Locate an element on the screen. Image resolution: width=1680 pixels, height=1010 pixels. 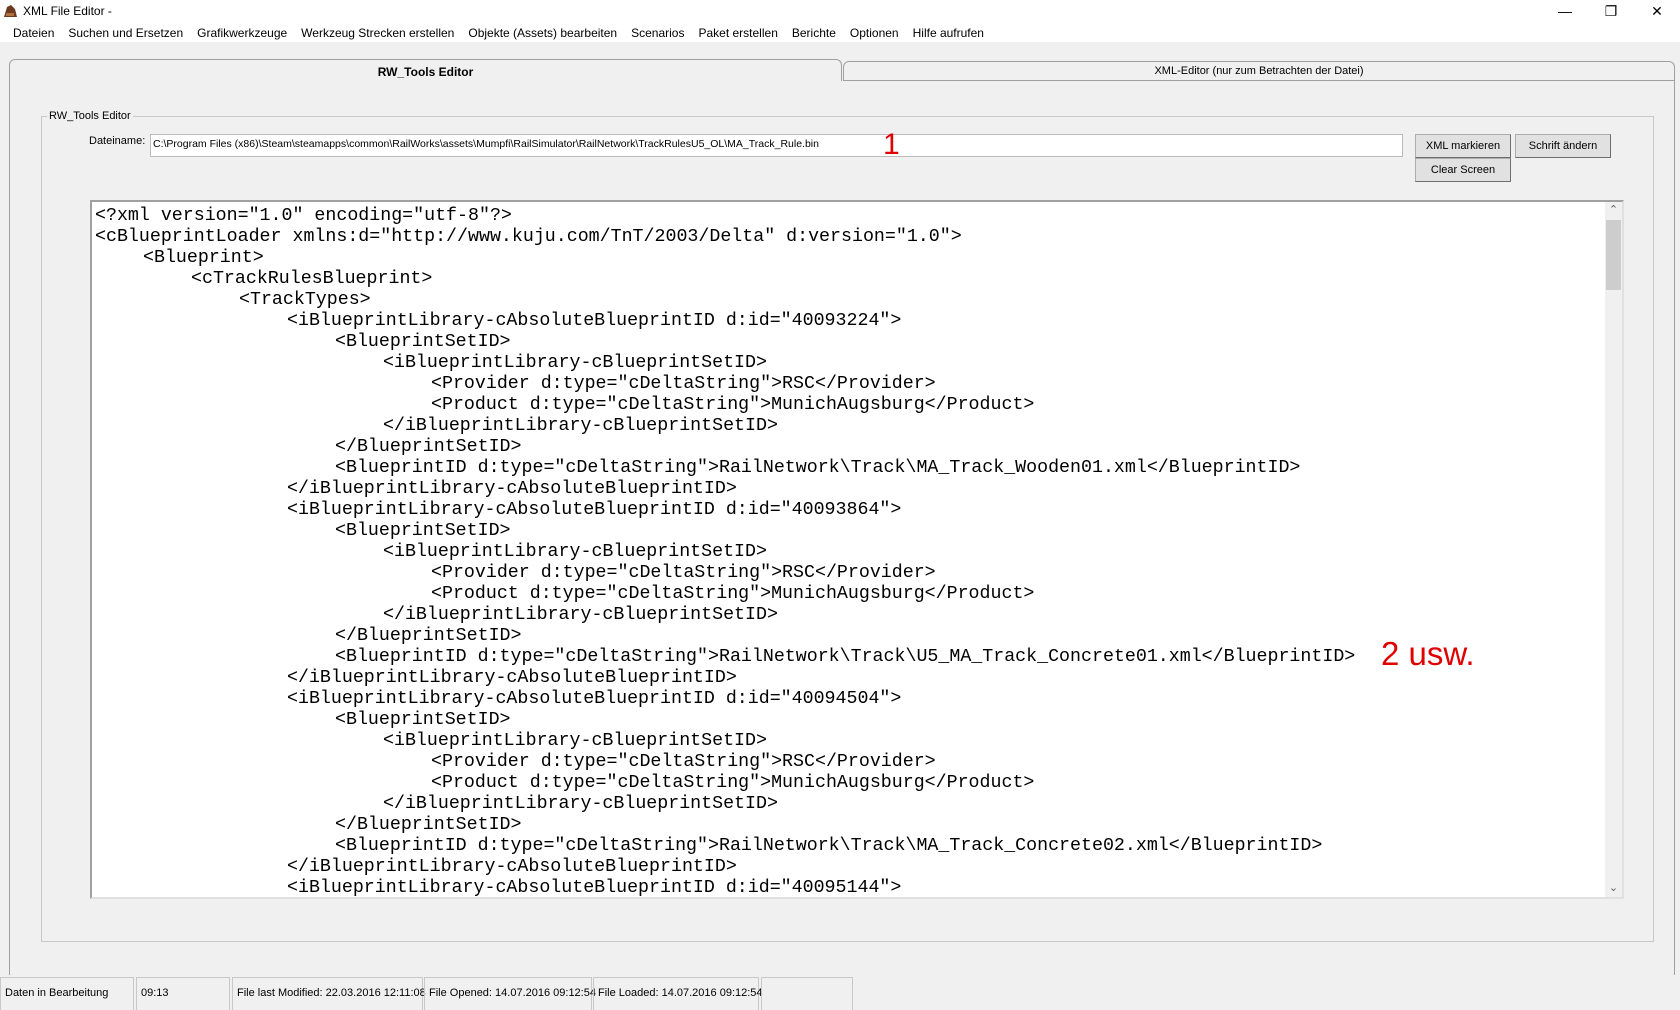
title-bar: XML File Editor - — ❐ ✕ is located at coordinates (840, 11).